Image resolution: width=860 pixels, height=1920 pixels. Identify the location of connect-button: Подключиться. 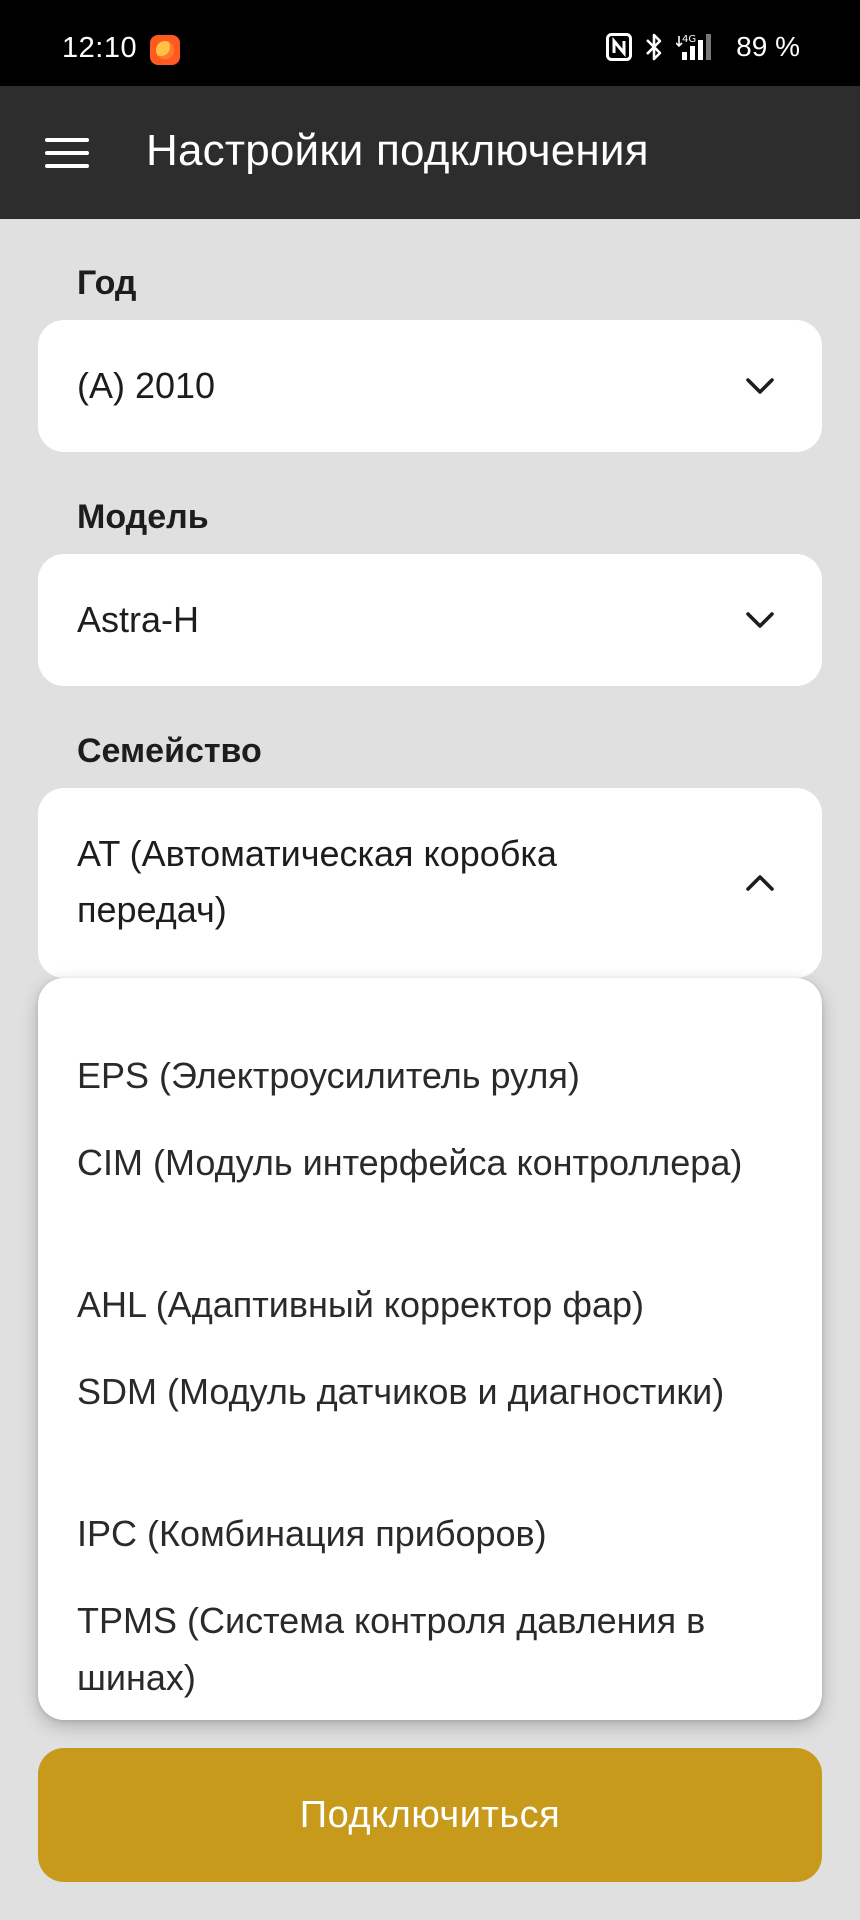
(430, 1815).